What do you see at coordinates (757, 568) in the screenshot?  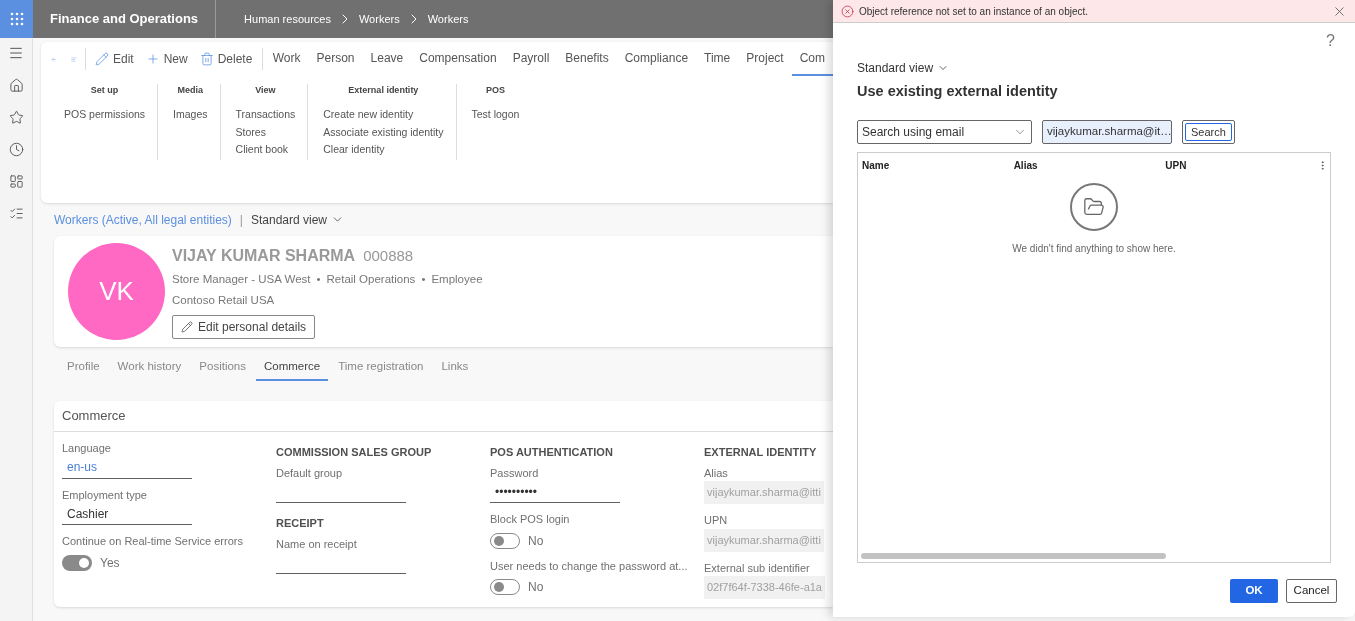 I see `field-label: External sub identifier` at bounding box center [757, 568].